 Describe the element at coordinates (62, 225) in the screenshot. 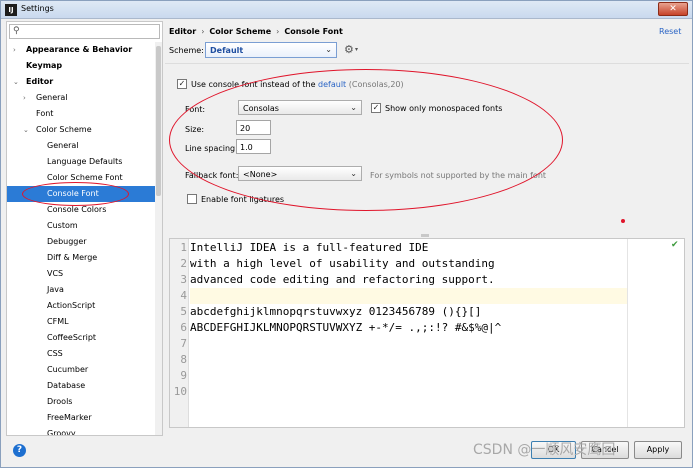

I see `sidebar-item-label: Custom` at that location.